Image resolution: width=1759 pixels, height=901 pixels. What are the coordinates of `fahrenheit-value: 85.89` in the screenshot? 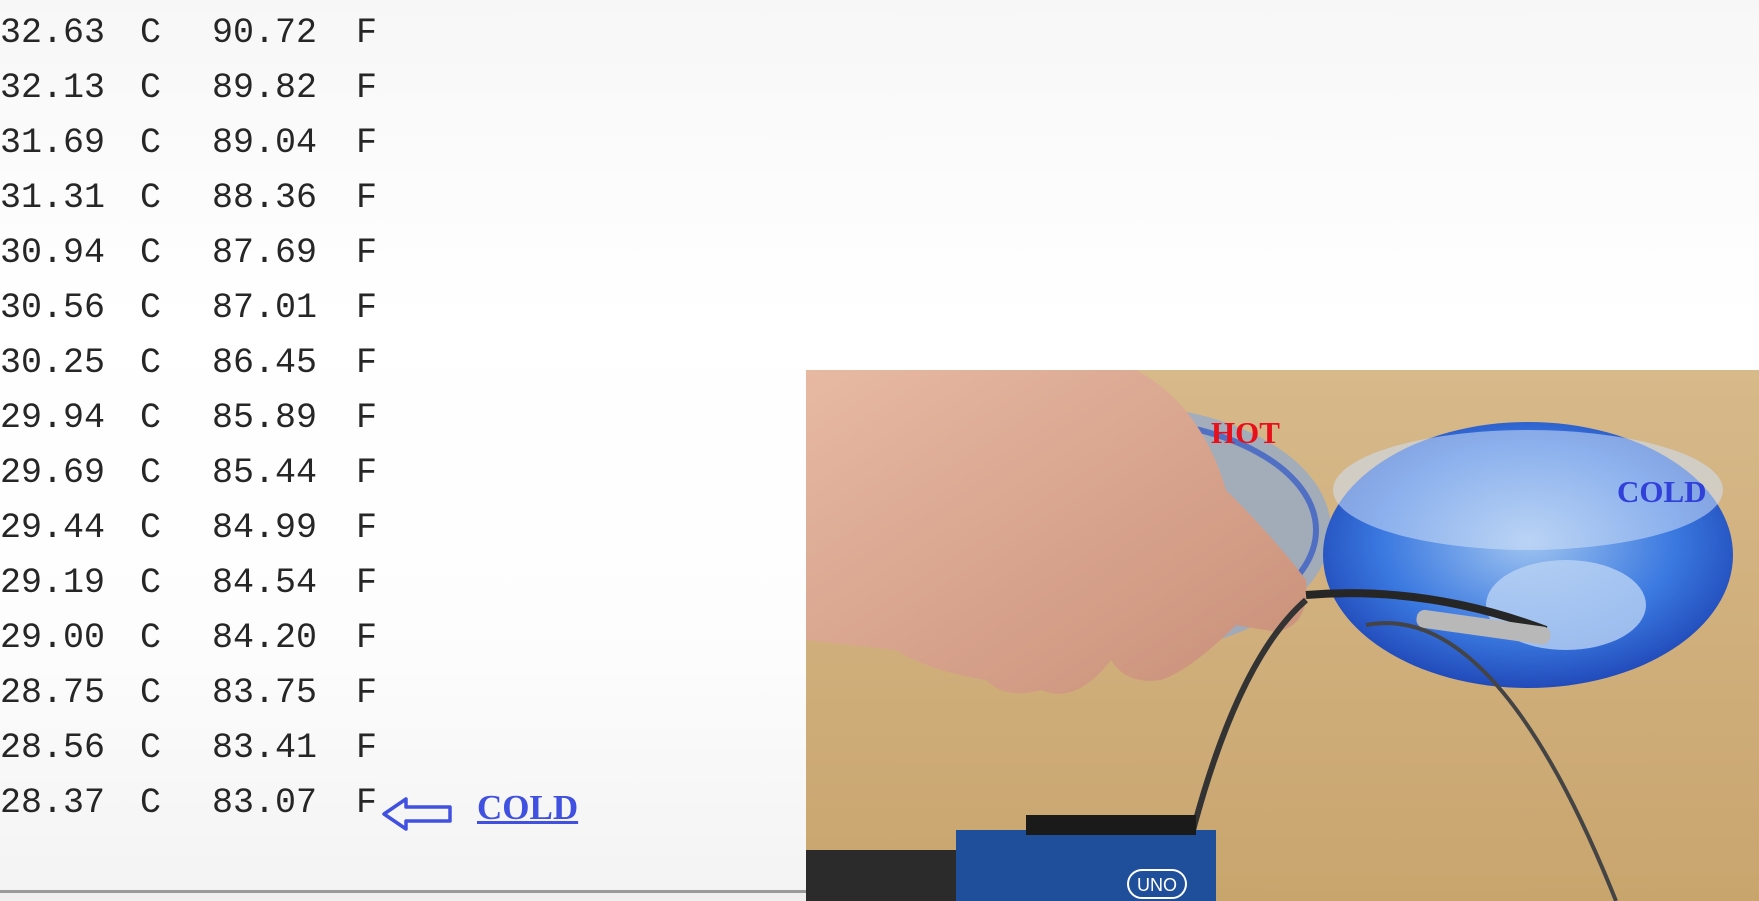 It's located at (265, 418).